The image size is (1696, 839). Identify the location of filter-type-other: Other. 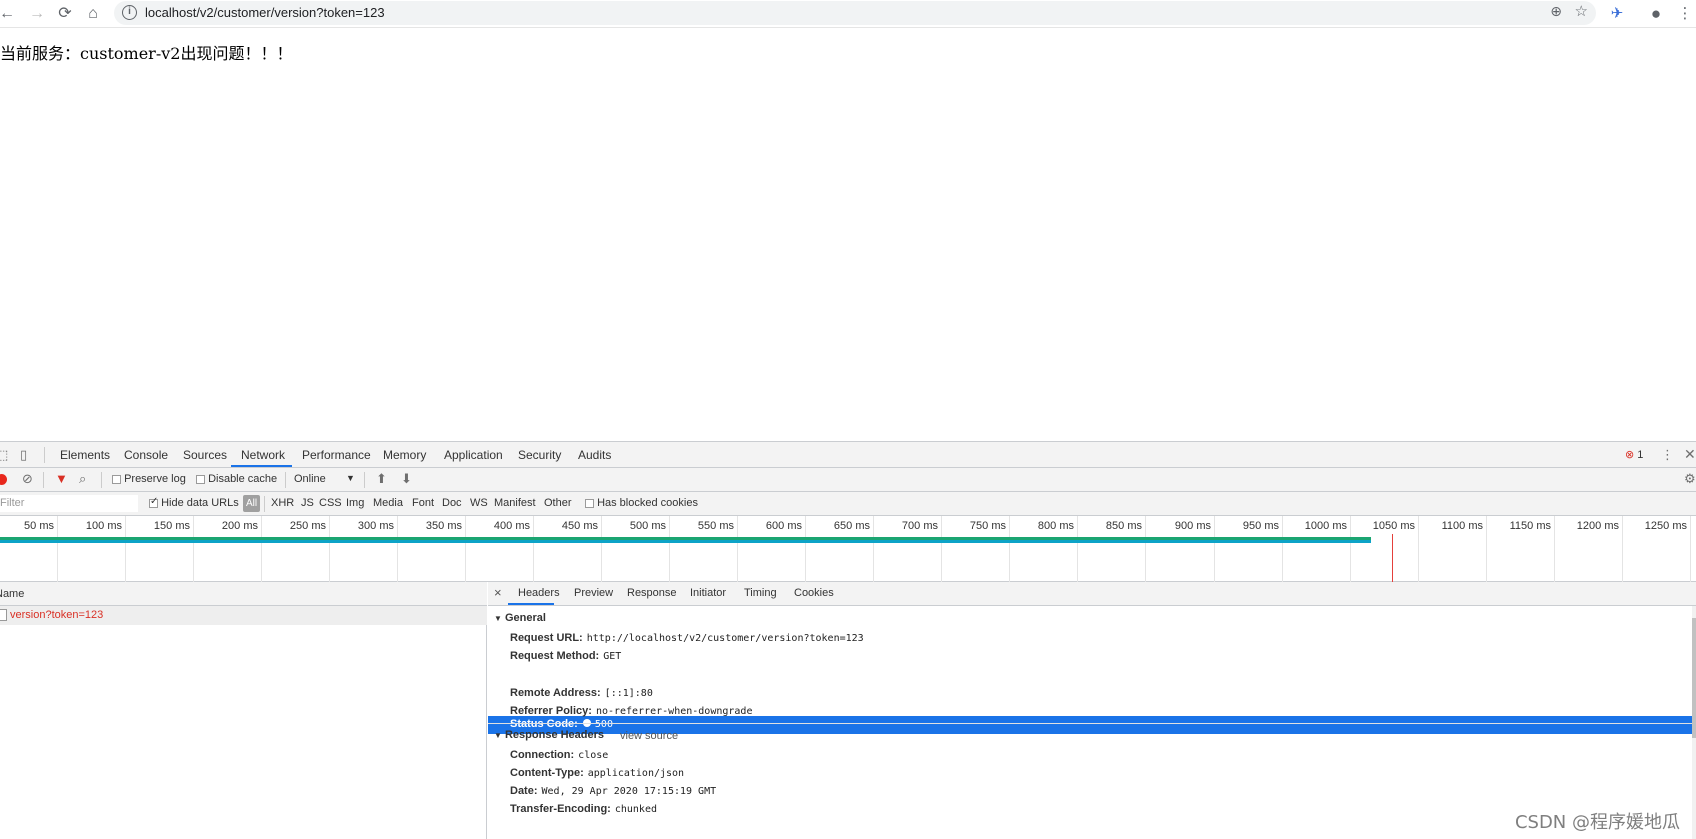
(558, 503).